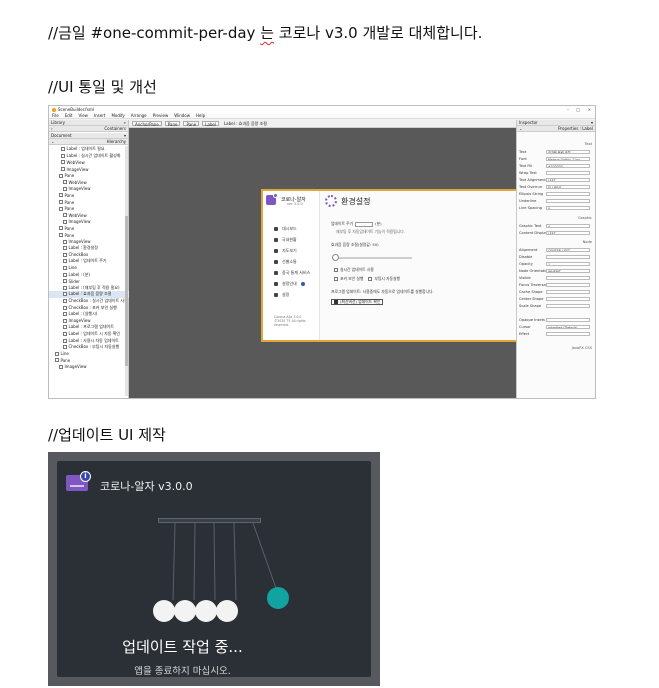  I want to click on scrollbar-thumb, so click(126, 291).